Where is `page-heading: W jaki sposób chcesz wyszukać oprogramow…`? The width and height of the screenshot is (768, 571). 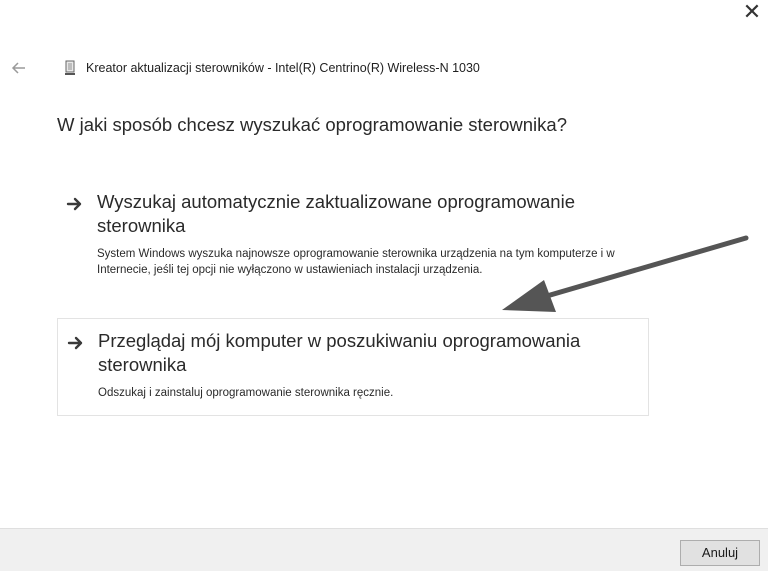 page-heading: W jaki sposób chcesz wyszukać oprogramow… is located at coordinates (312, 124).